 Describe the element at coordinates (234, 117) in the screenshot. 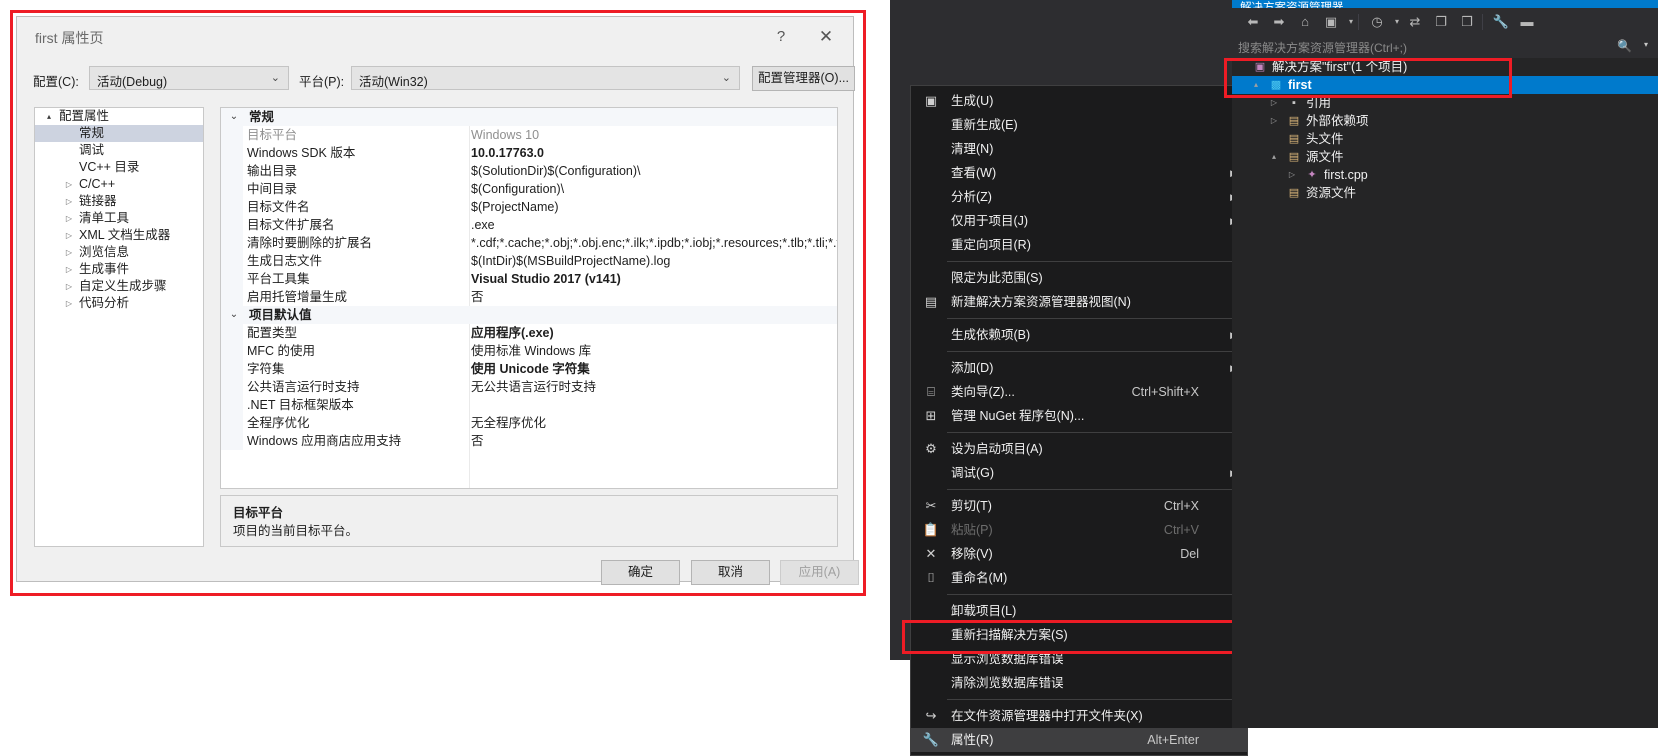

I see `chevron-down-icon: ⌄` at that location.